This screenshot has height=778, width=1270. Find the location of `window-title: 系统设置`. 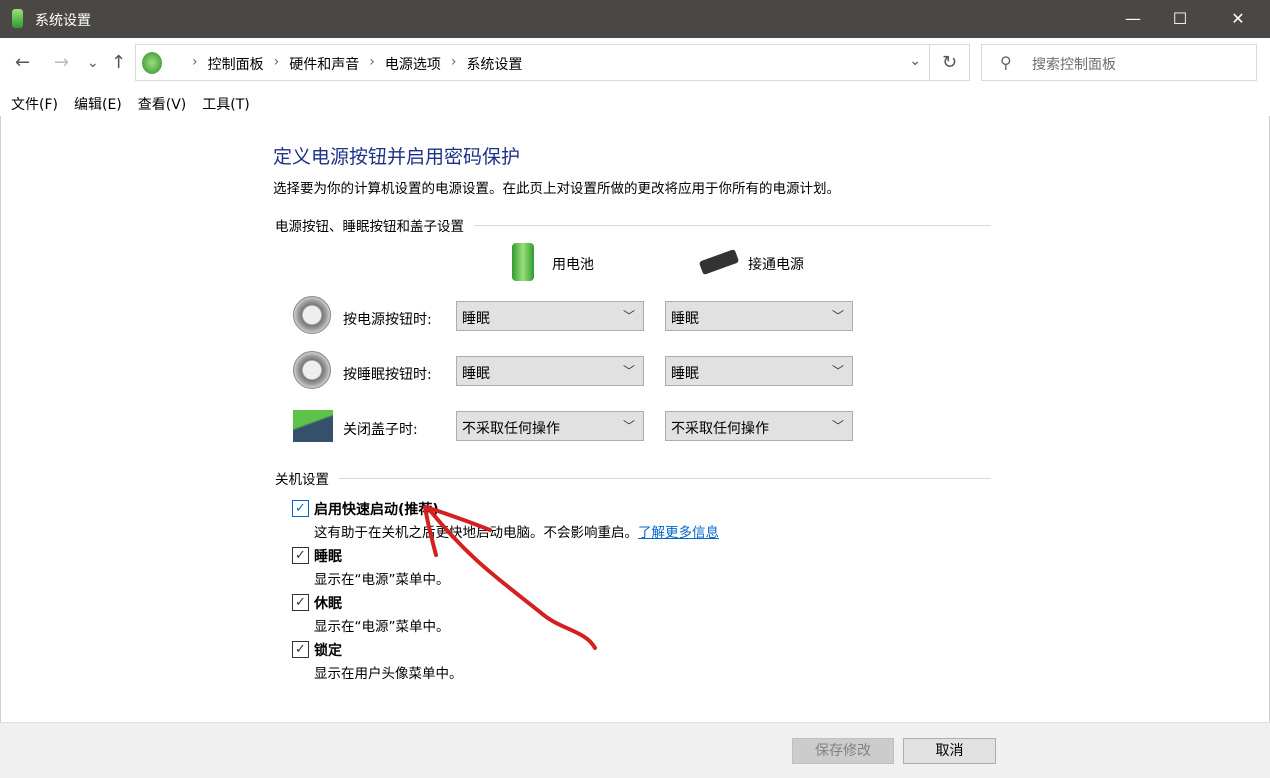

window-title: 系统设置 is located at coordinates (63, 21).